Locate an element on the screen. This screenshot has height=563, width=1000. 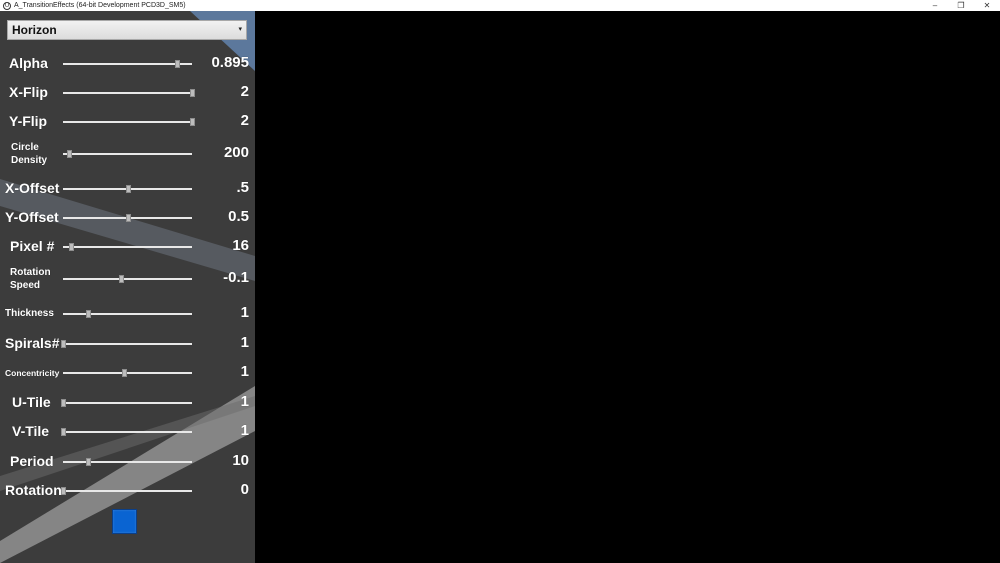
param-label-spirals: Spirals# is located at coordinates (32, 343).